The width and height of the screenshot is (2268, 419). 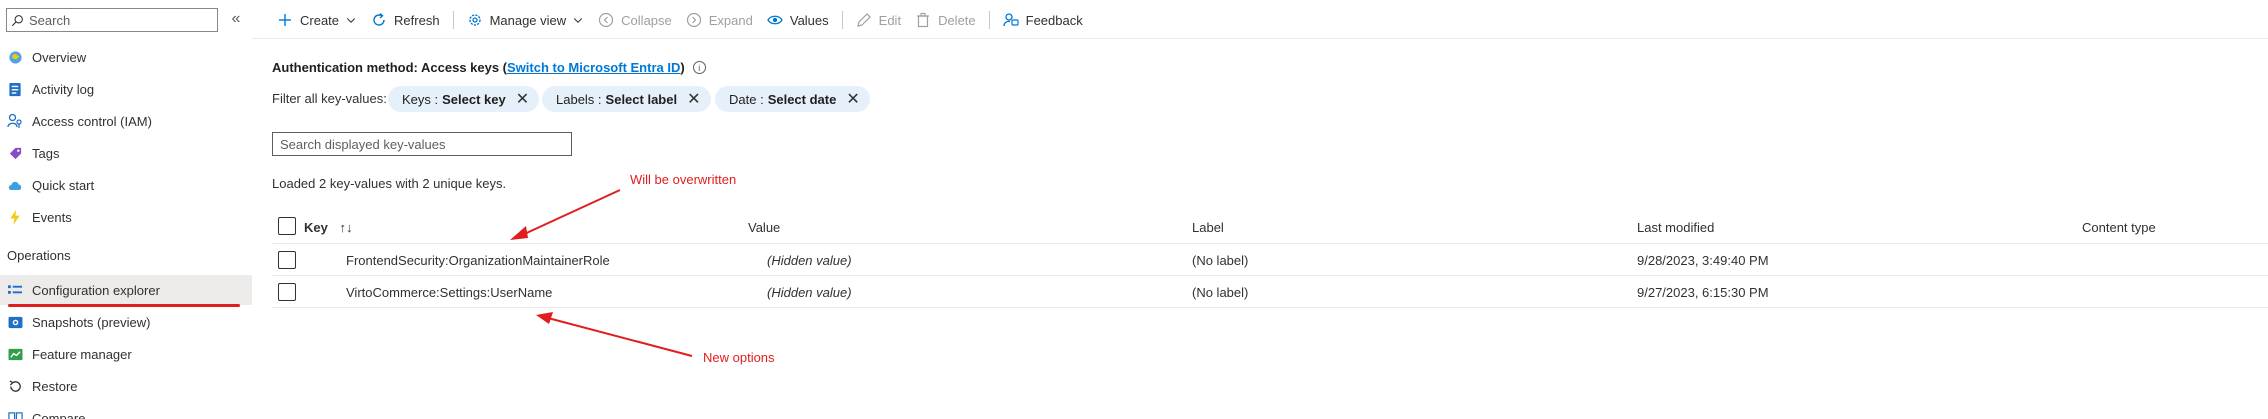 What do you see at coordinates (526, 20) in the screenshot?
I see `manage-view-button: Manage view` at bounding box center [526, 20].